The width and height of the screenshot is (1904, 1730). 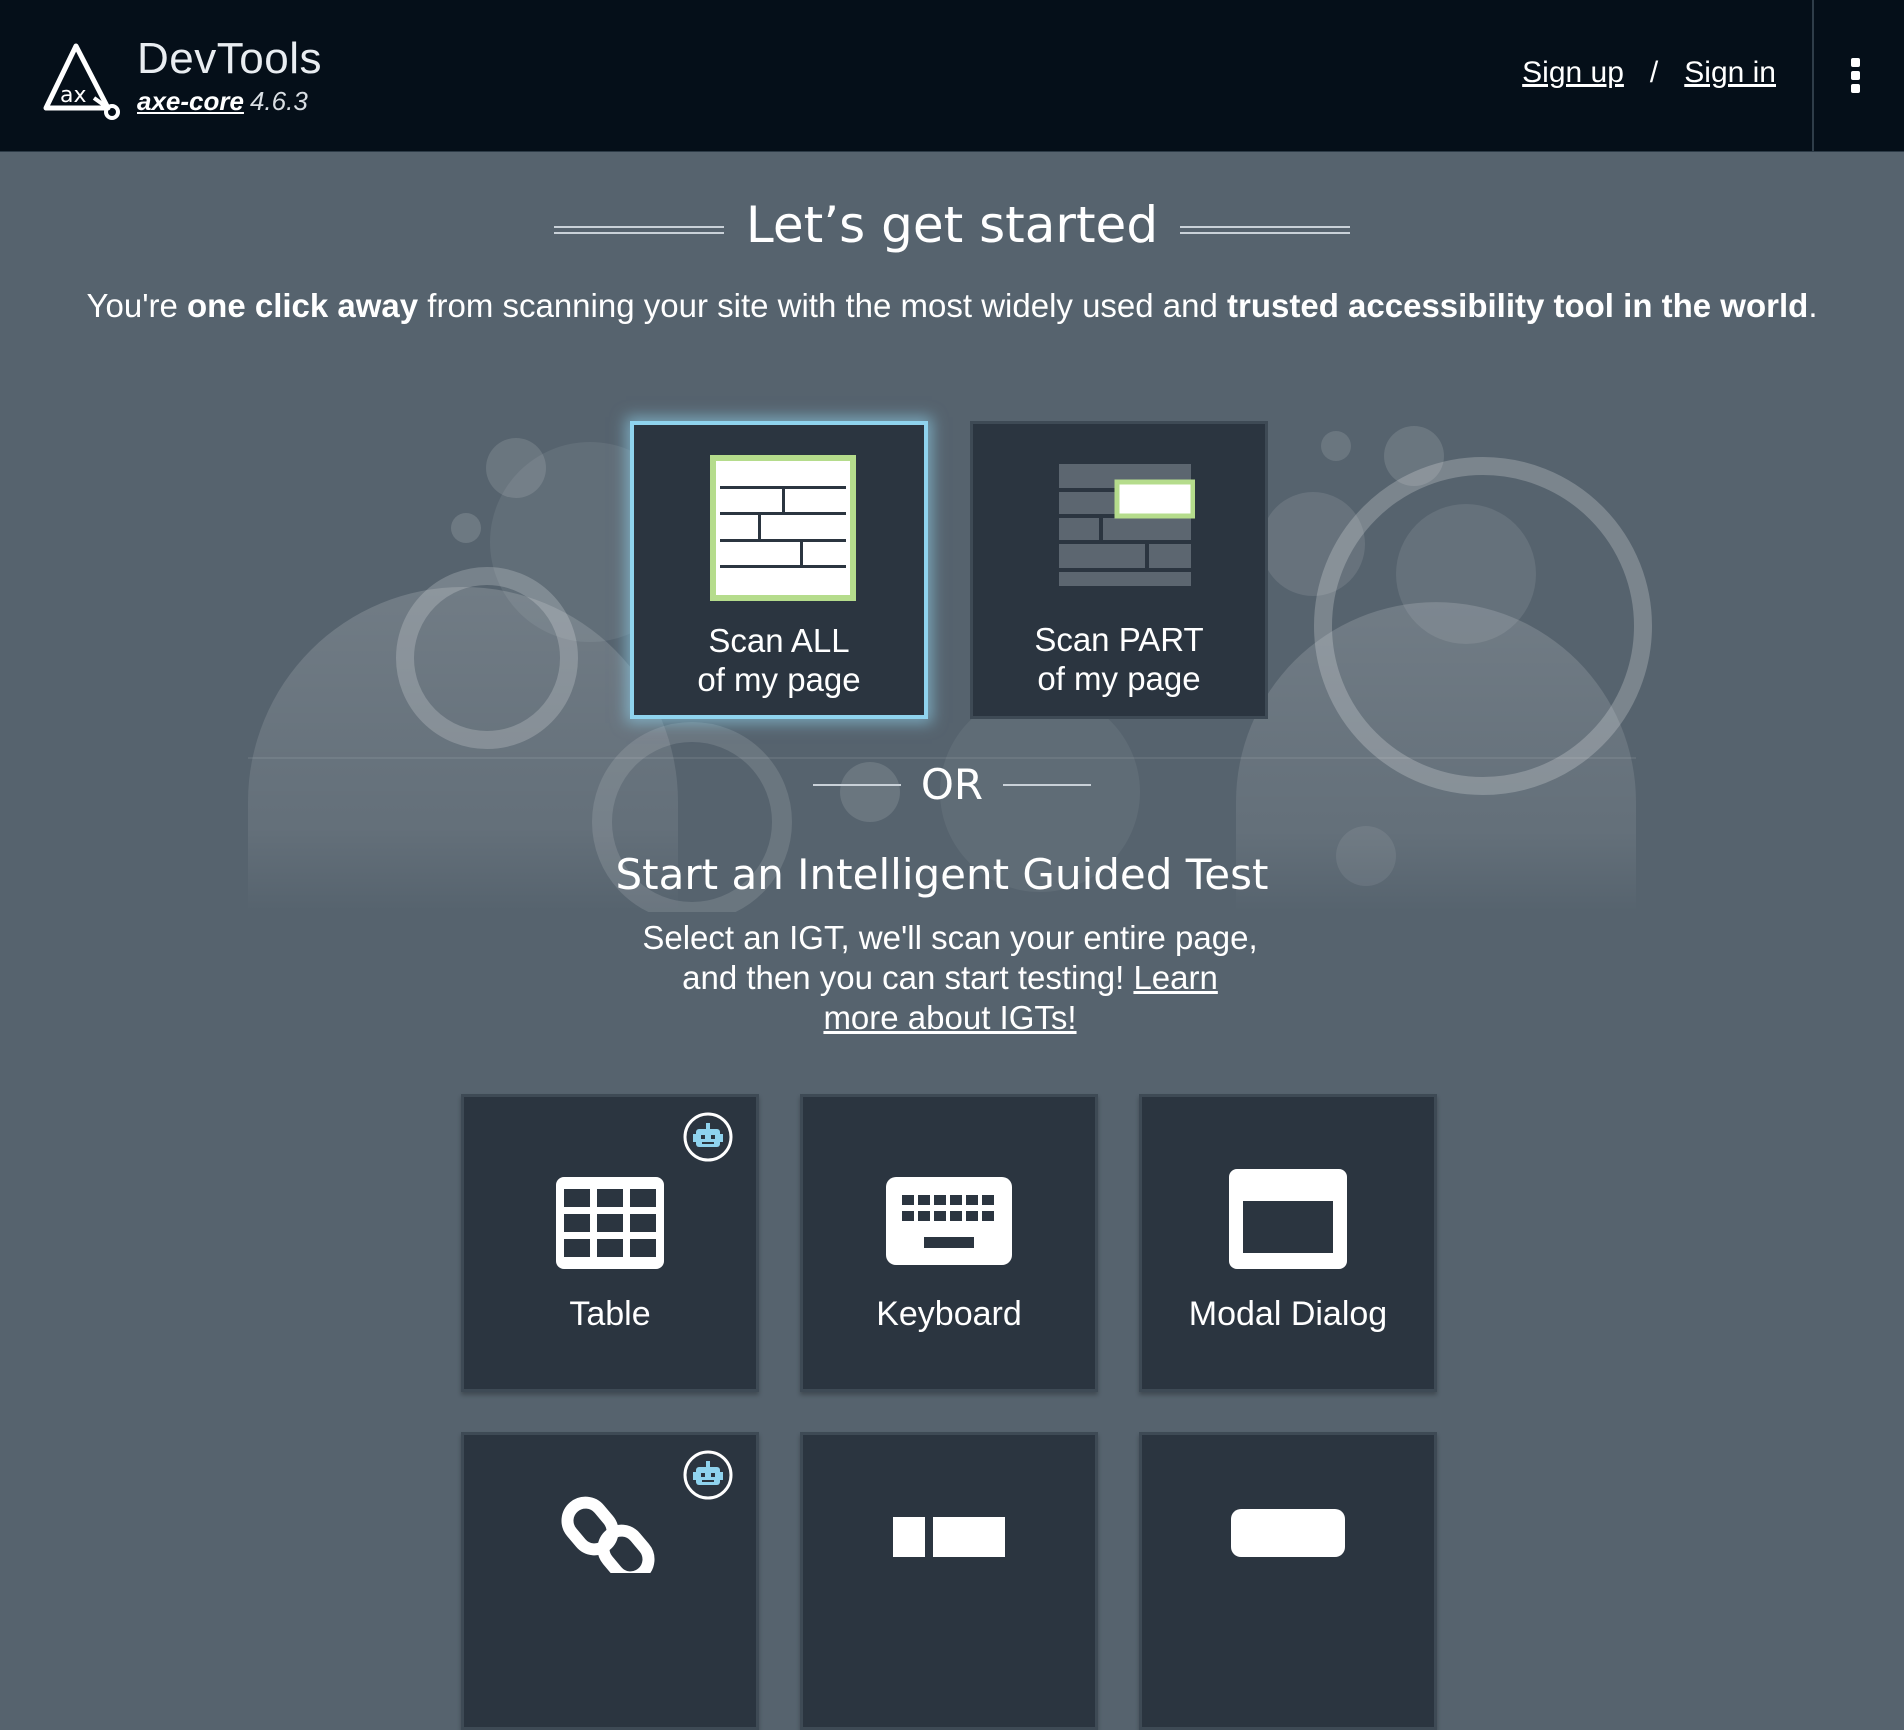 What do you see at coordinates (1855, 77) in the screenshot?
I see `more-options-icon` at bounding box center [1855, 77].